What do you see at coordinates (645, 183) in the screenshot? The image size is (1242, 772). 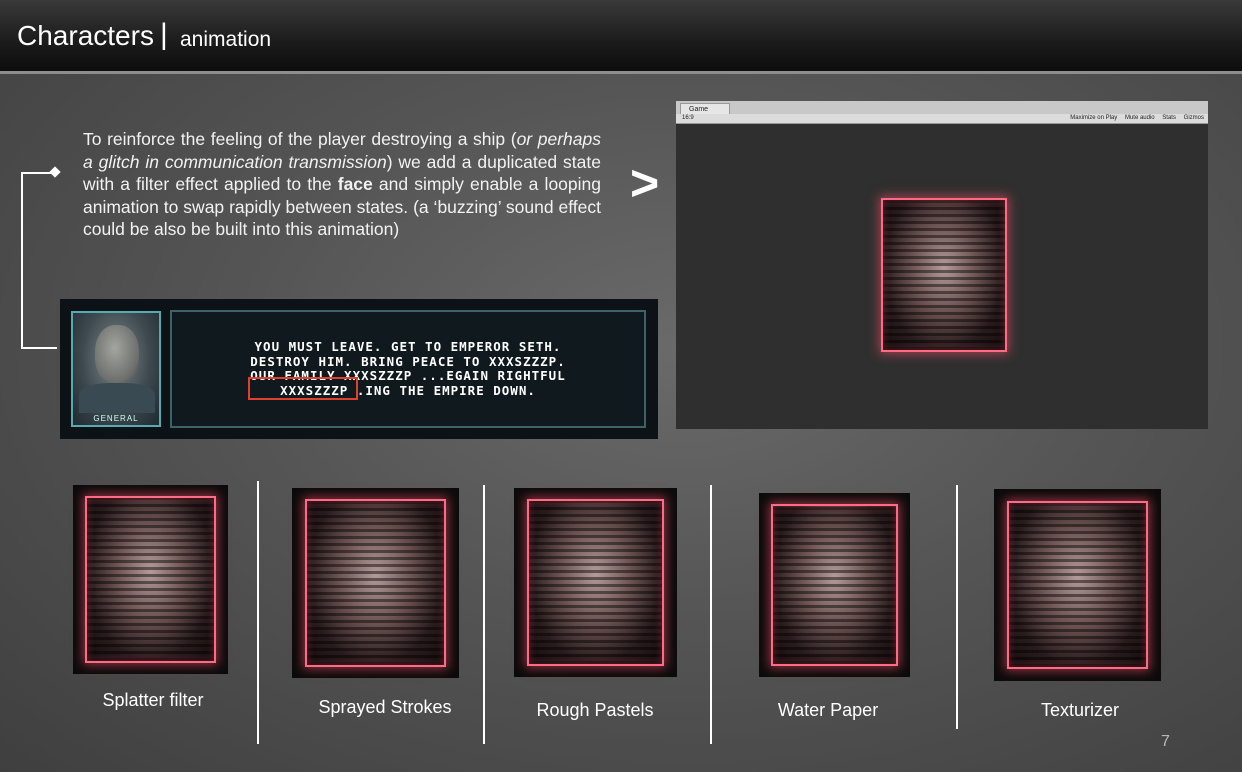 I see `arrow-icon: >` at bounding box center [645, 183].